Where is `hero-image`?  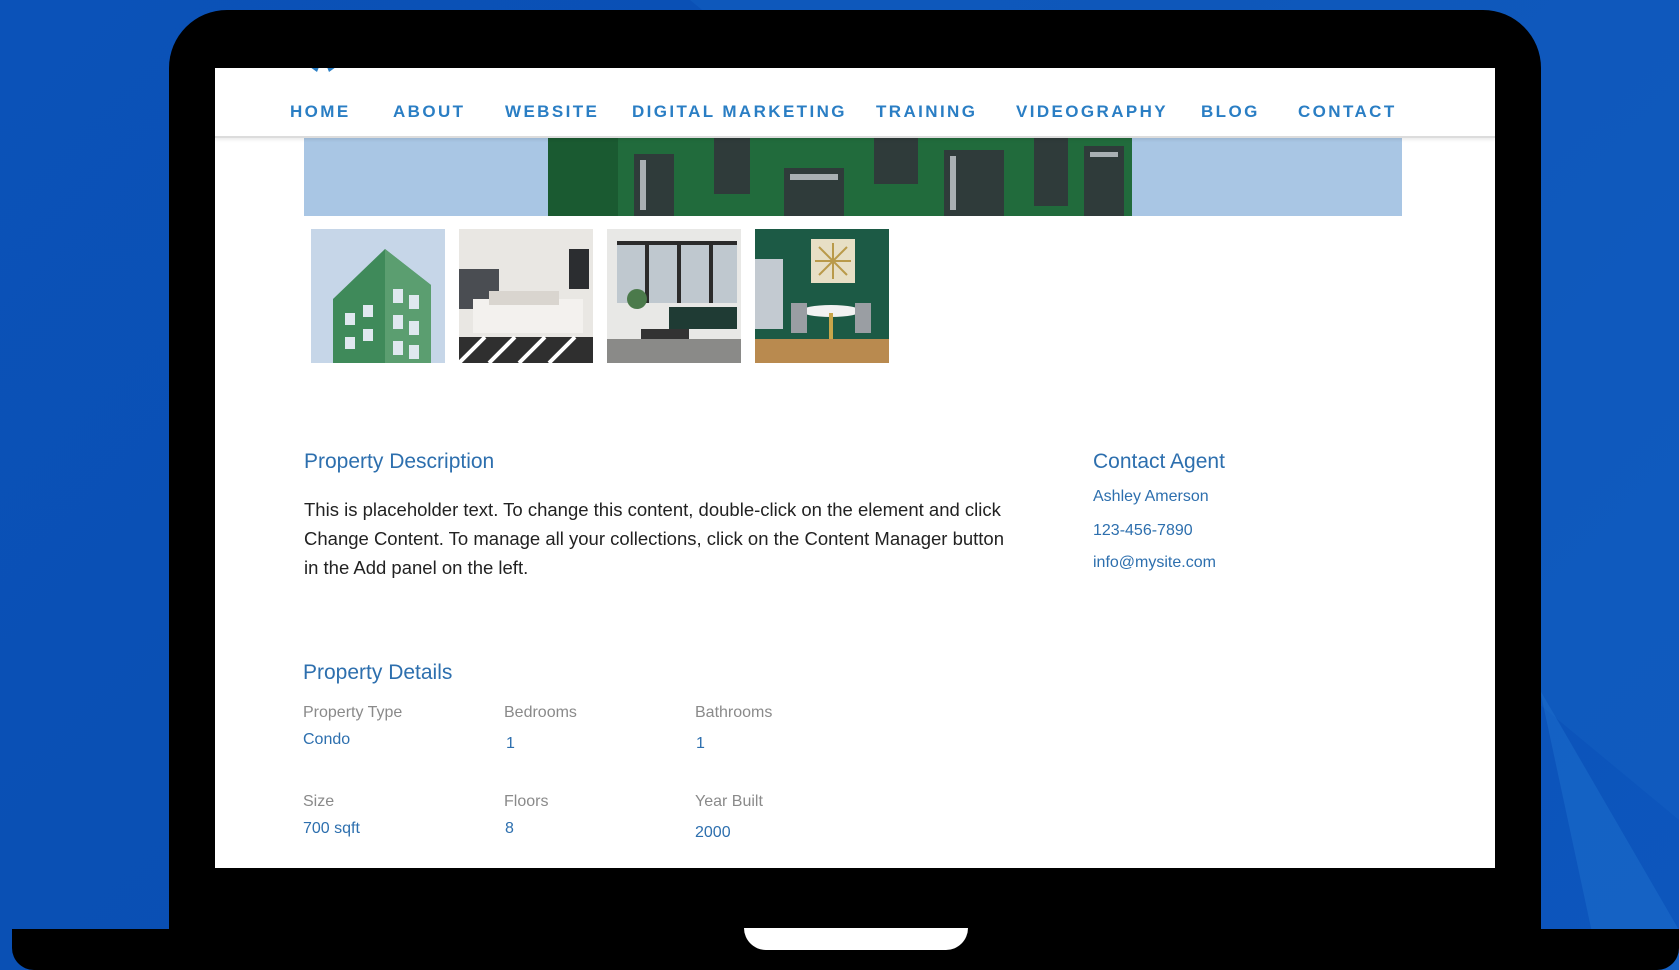 hero-image is located at coordinates (853, 176).